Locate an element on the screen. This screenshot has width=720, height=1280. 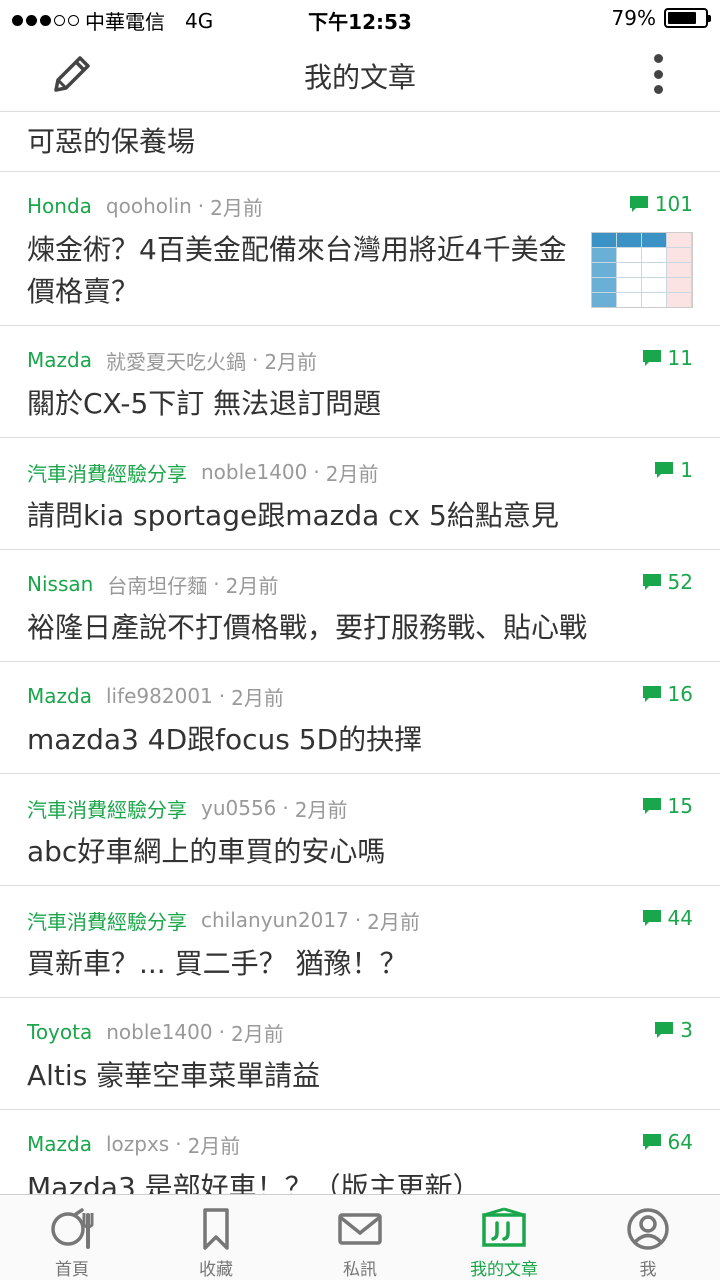
home-icon is located at coordinates (72, 1228).